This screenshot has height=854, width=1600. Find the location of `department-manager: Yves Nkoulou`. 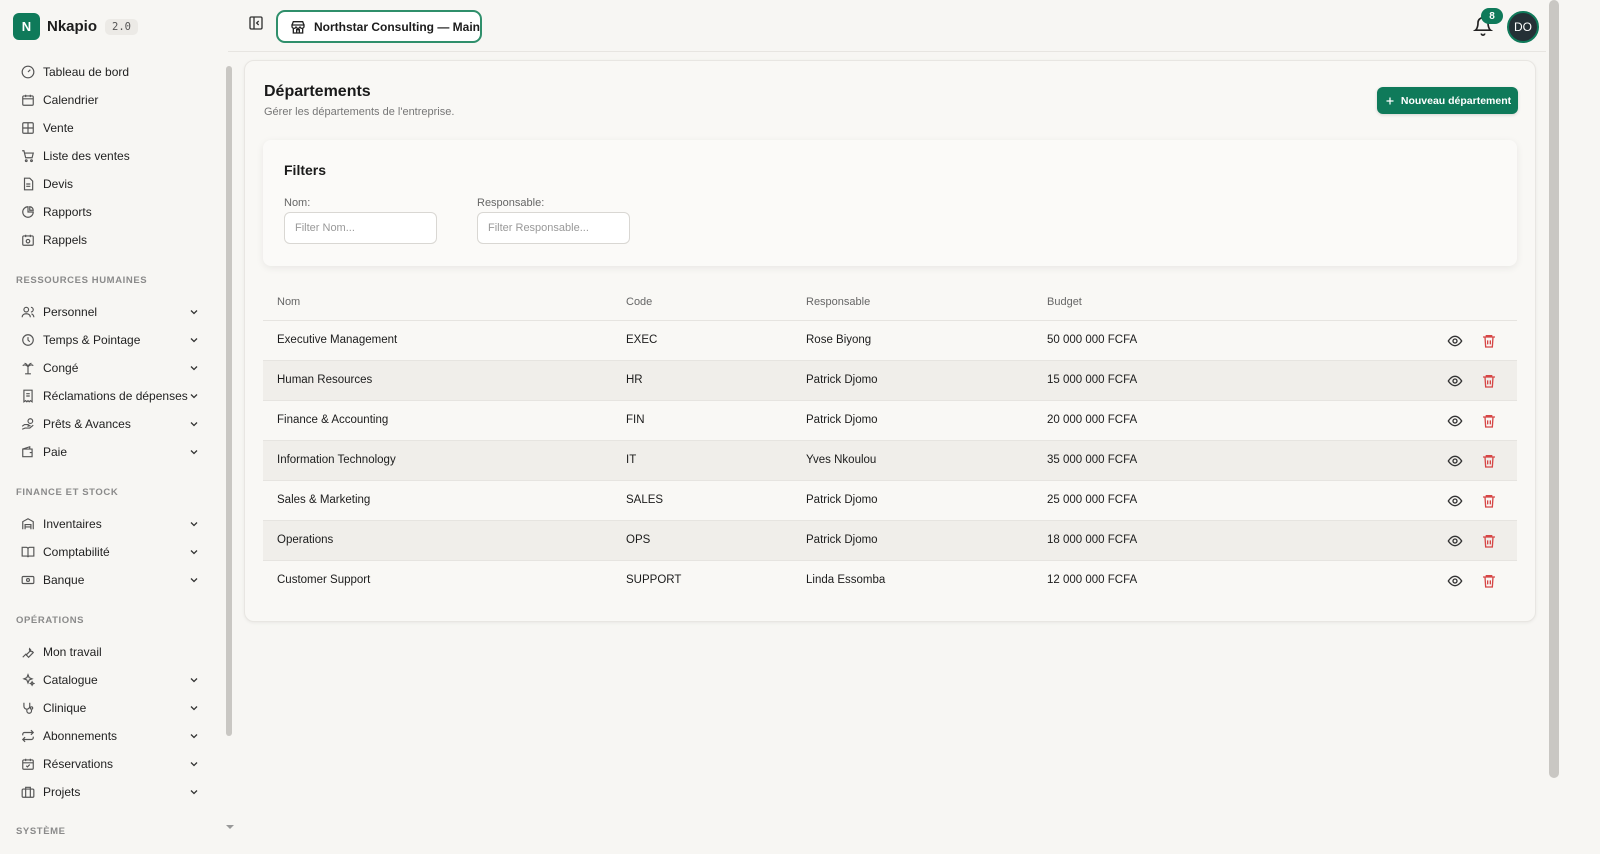

department-manager: Yves Nkoulou is located at coordinates (841, 460).